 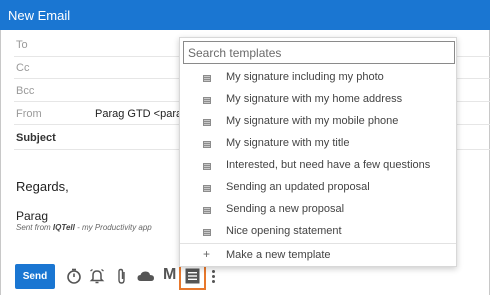 What do you see at coordinates (278, 255) in the screenshot?
I see `make-new-template-label: Make a new template` at bounding box center [278, 255].